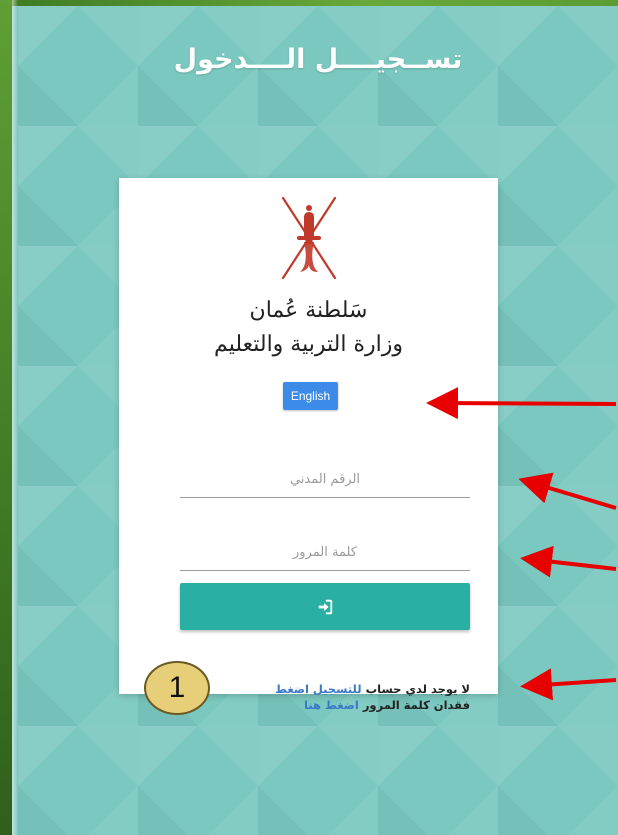  Describe the element at coordinates (318, 689) in the screenshot. I see `register-link: للتسجيل اضغط` at that location.